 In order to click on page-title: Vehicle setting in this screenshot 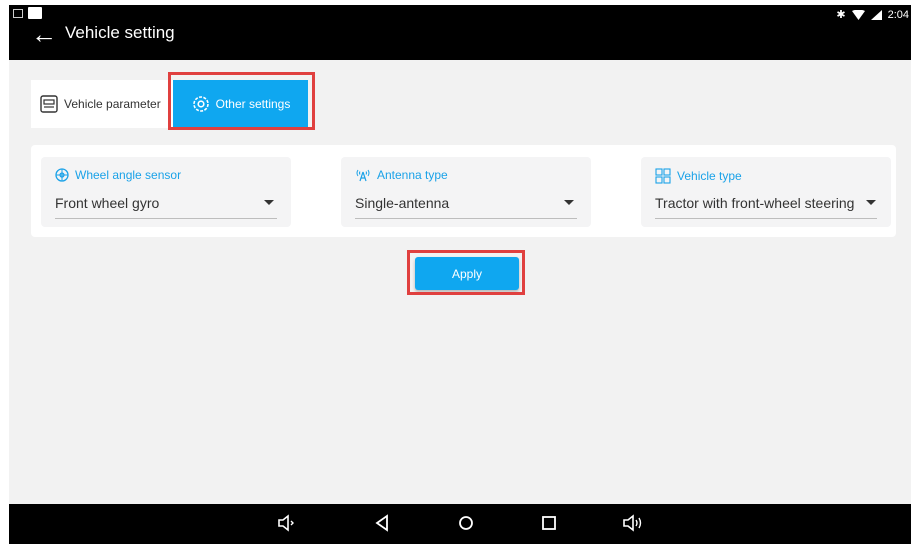, I will do `click(120, 32)`.